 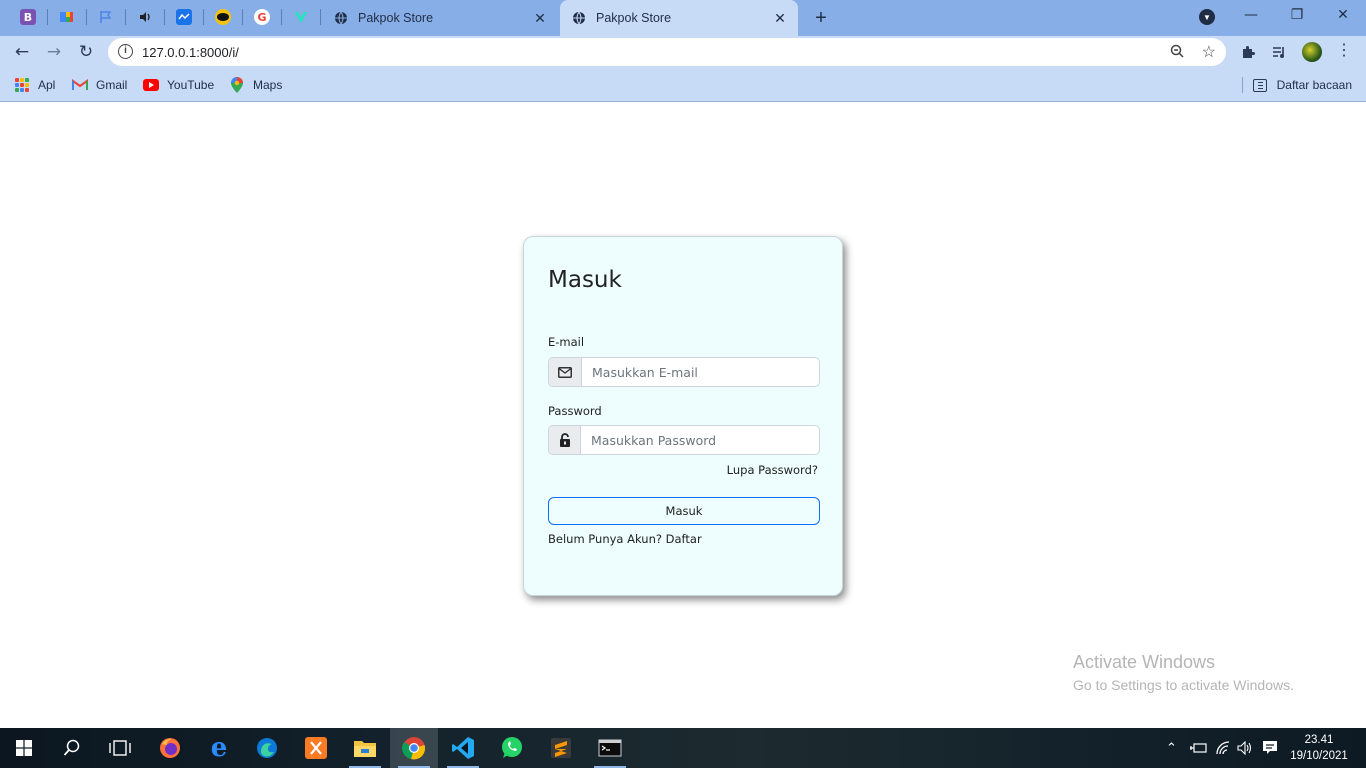 I want to click on maps-icon, so click(x=237, y=85).